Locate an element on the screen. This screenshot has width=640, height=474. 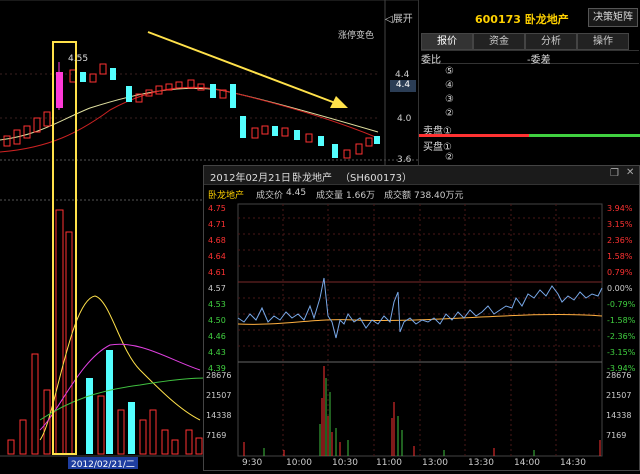
sell-level-2: ② is located at coordinates (449, 113).